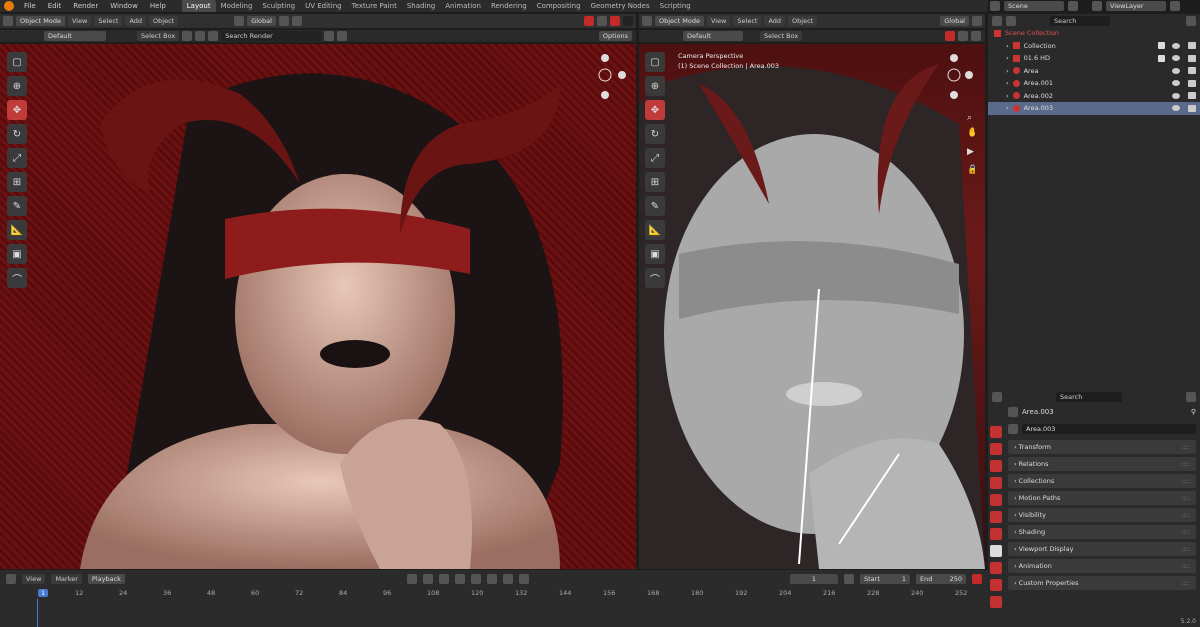 The image size is (1200, 627). I want to click on outliner-row: › Area.001, so click(1094, 83).